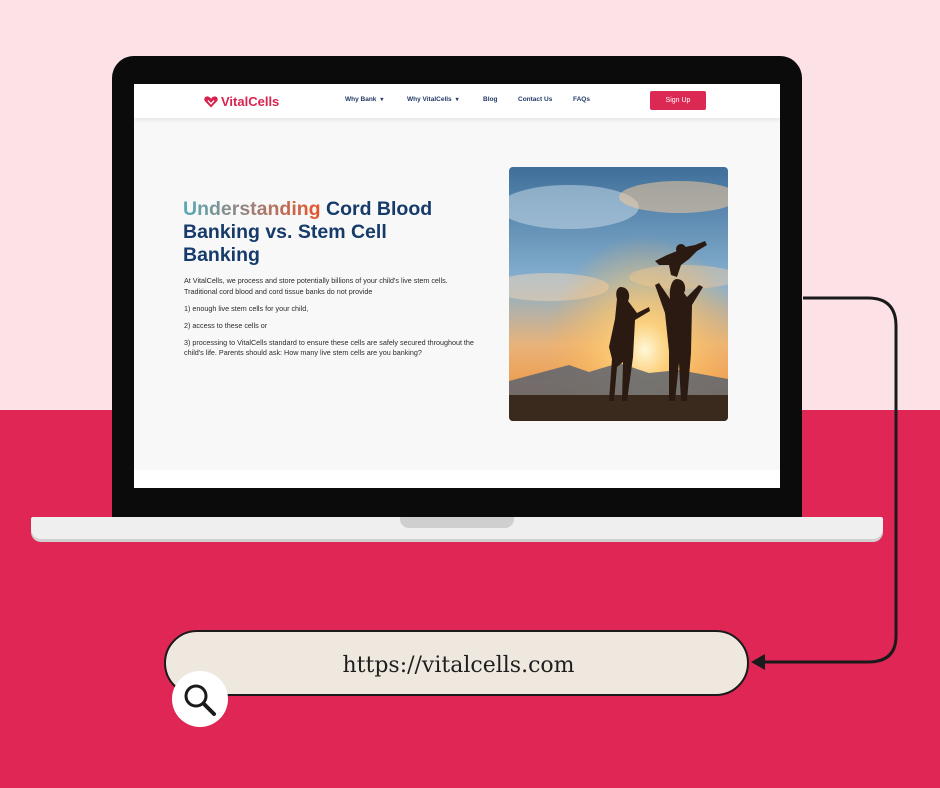 The height and width of the screenshot is (788, 940). What do you see at coordinates (250, 101) in the screenshot?
I see `logo-text: VitalCells` at bounding box center [250, 101].